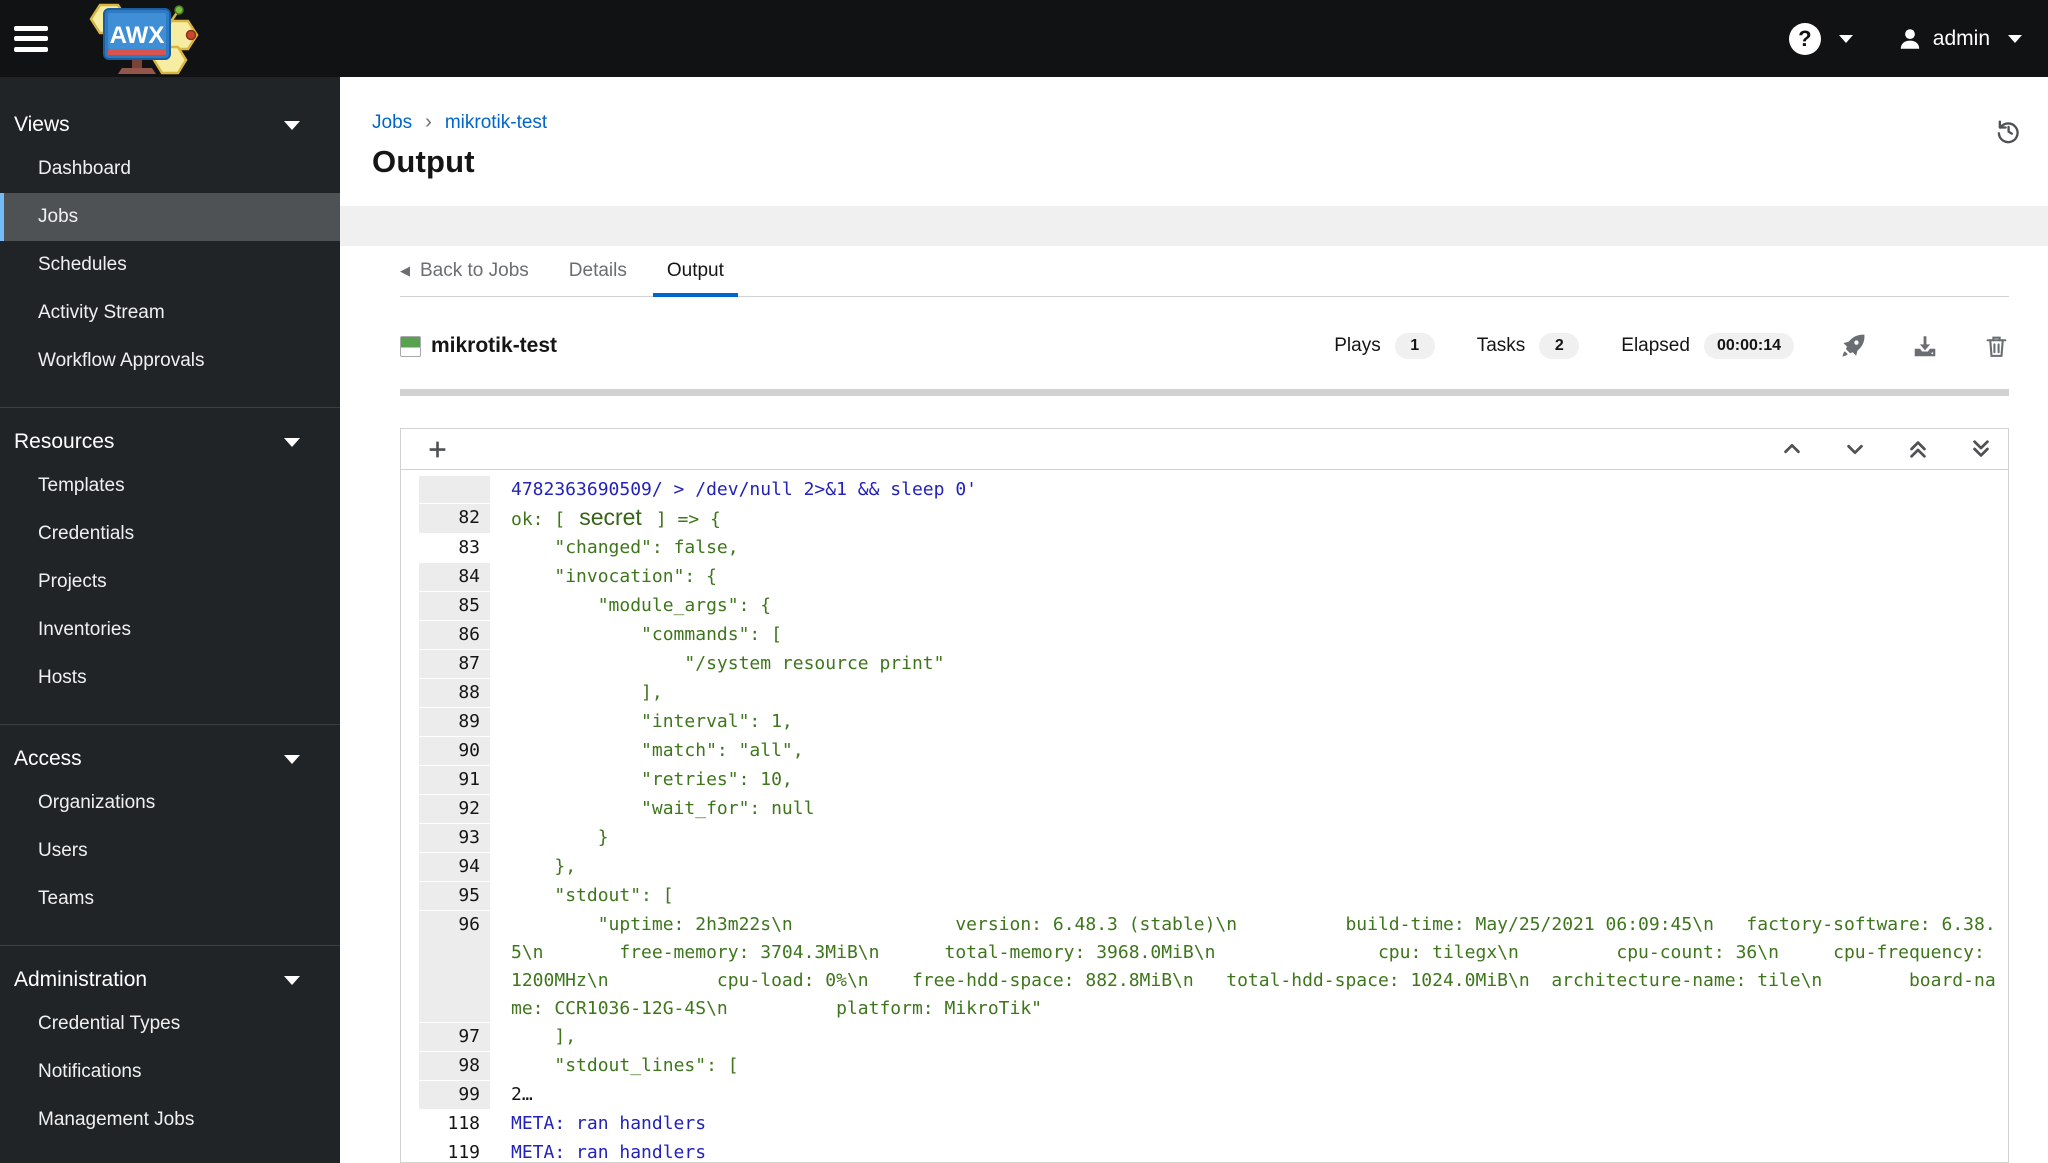  I want to click on expand-all-plus-icon, so click(437, 449).